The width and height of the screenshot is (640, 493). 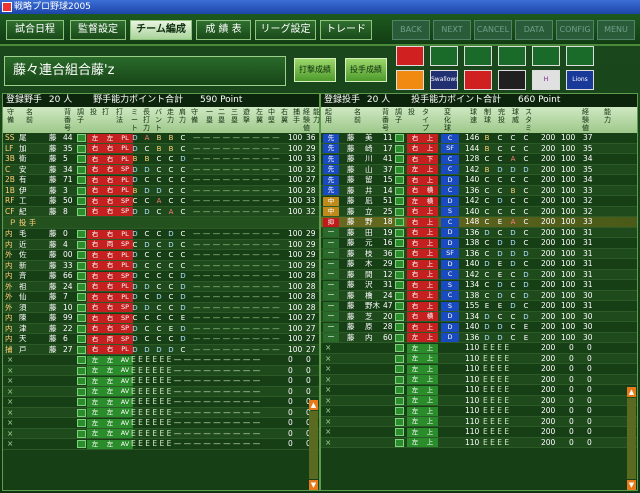 I want to click on fielder-row: 内津藤 22 右右 SP D C C E D — — — — — — — — —100 27, so click(x=161, y=328).